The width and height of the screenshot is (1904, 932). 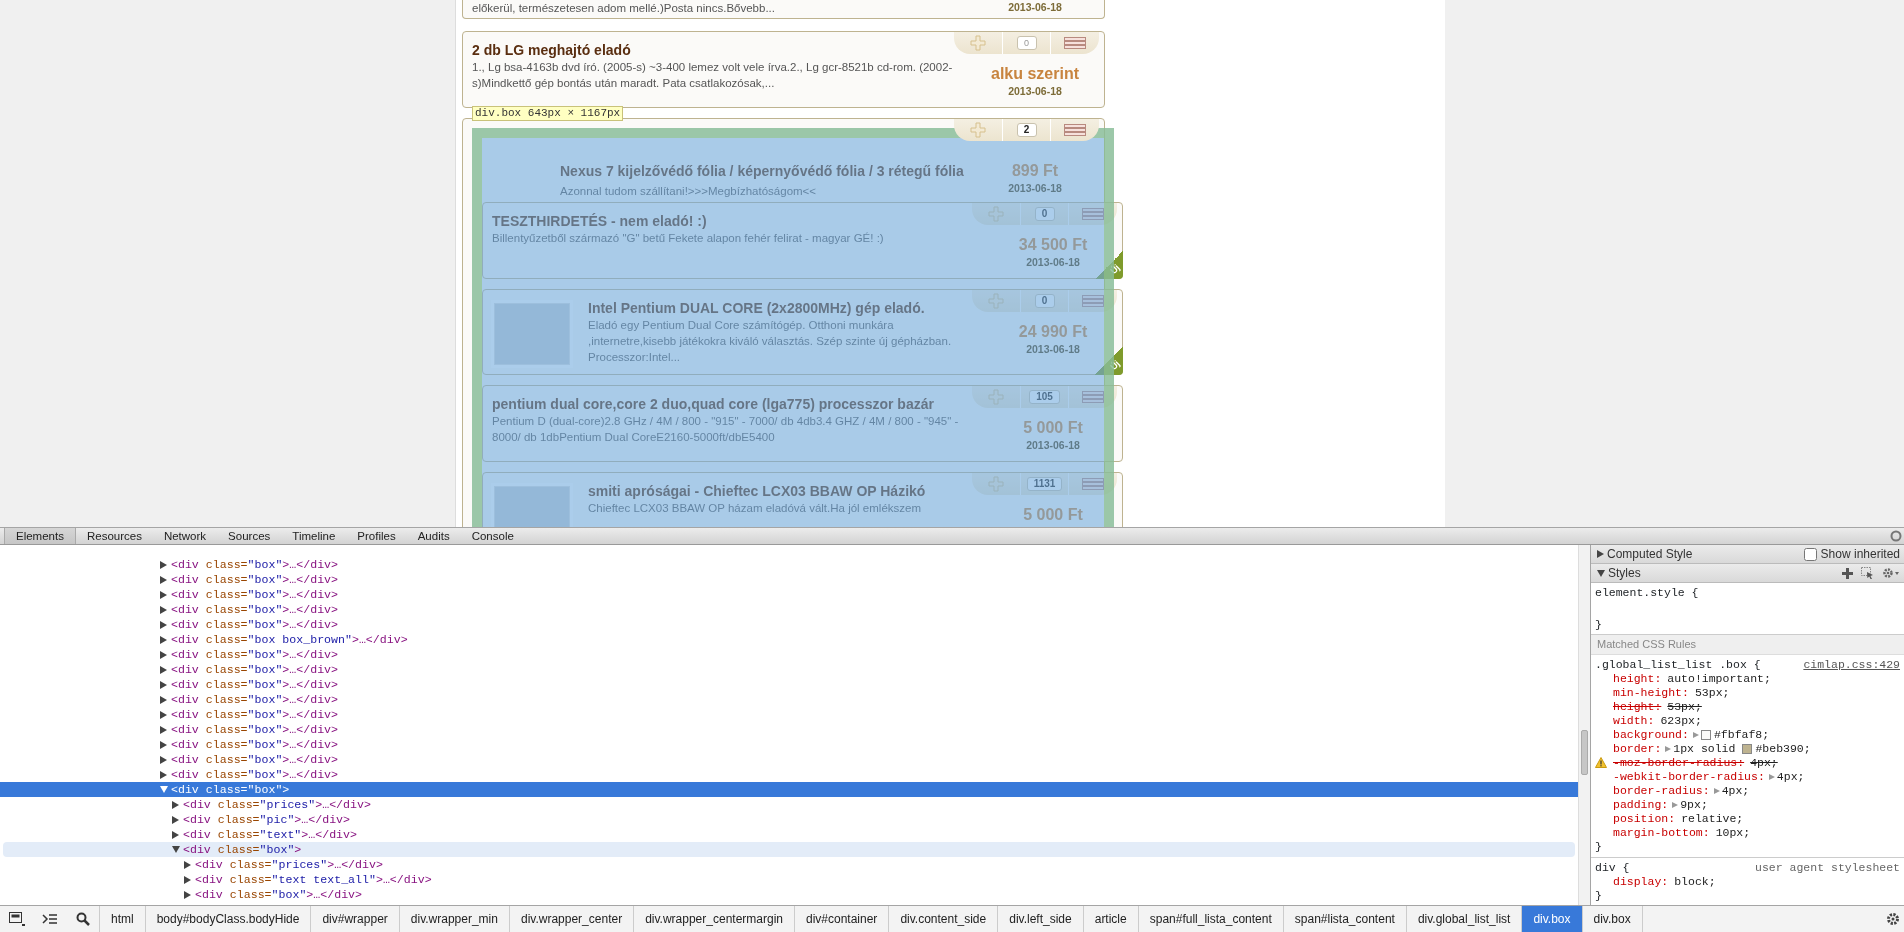 I want to click on console-icon, so click(x=49, y=919).